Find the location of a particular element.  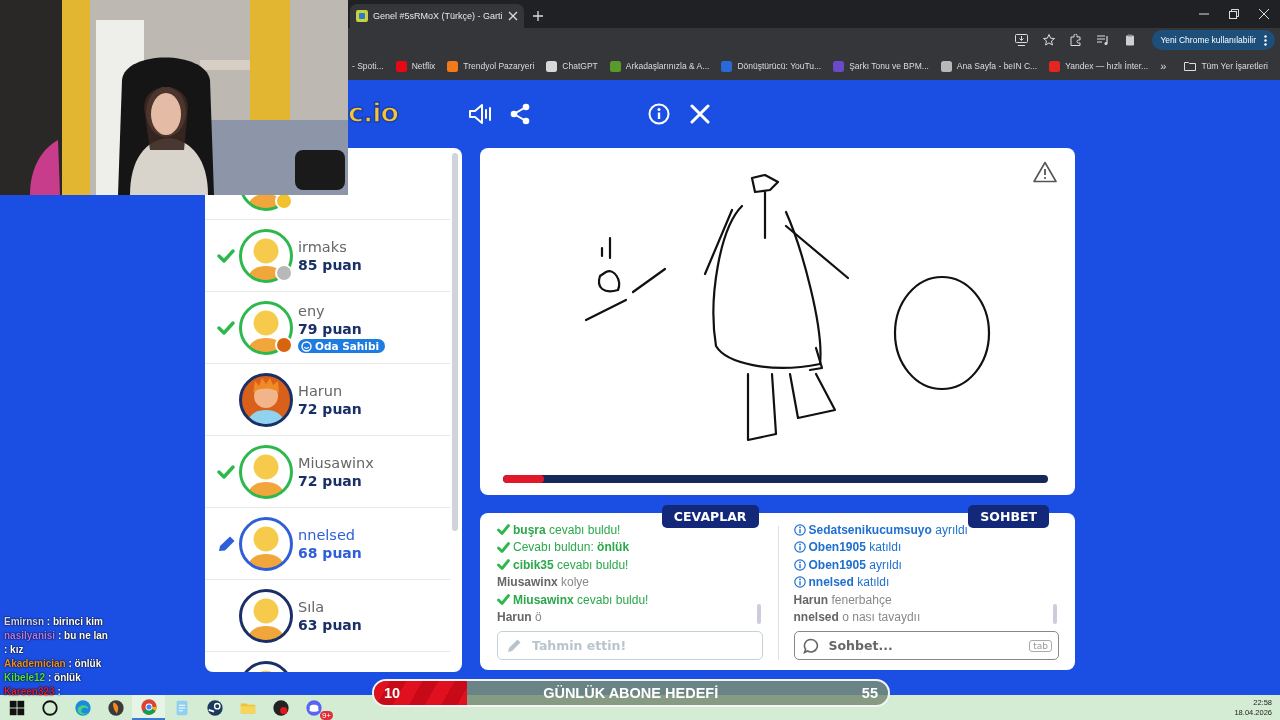

stream-chat-message: Akademician : önlük is located at coordinates (53, 664).